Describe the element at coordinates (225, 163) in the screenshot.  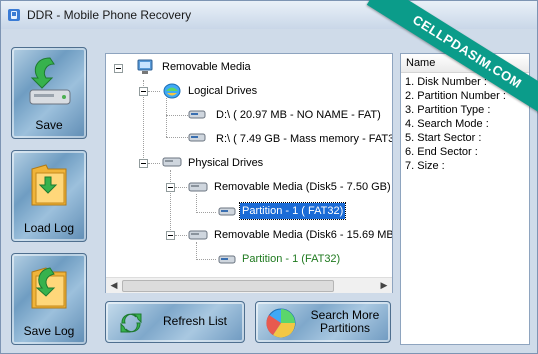
I see `physical-drives-label: Physical Drives` at that location.